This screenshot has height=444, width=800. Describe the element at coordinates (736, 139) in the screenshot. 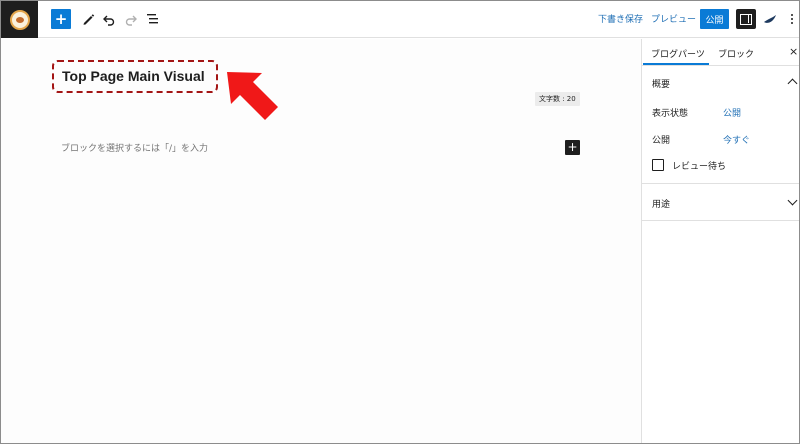

I see `publish-date-link: 今すぐ` at that location.